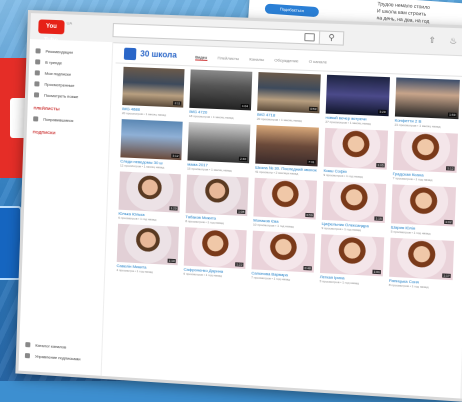 Image resolution: width=462 pixels, height=402 pixels. I want to click on like-button: Подобається, so click(292, 10).